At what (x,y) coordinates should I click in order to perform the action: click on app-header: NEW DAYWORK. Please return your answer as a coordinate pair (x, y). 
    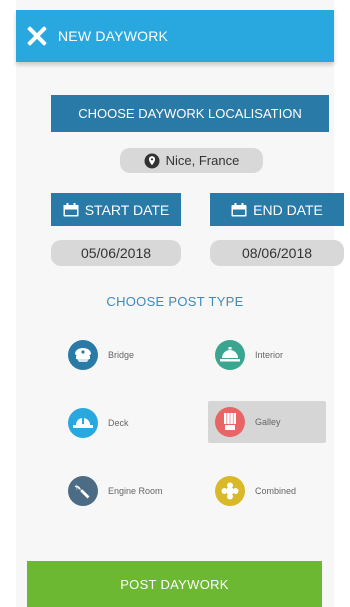
    Looking at the image, I should click on (175, 36).